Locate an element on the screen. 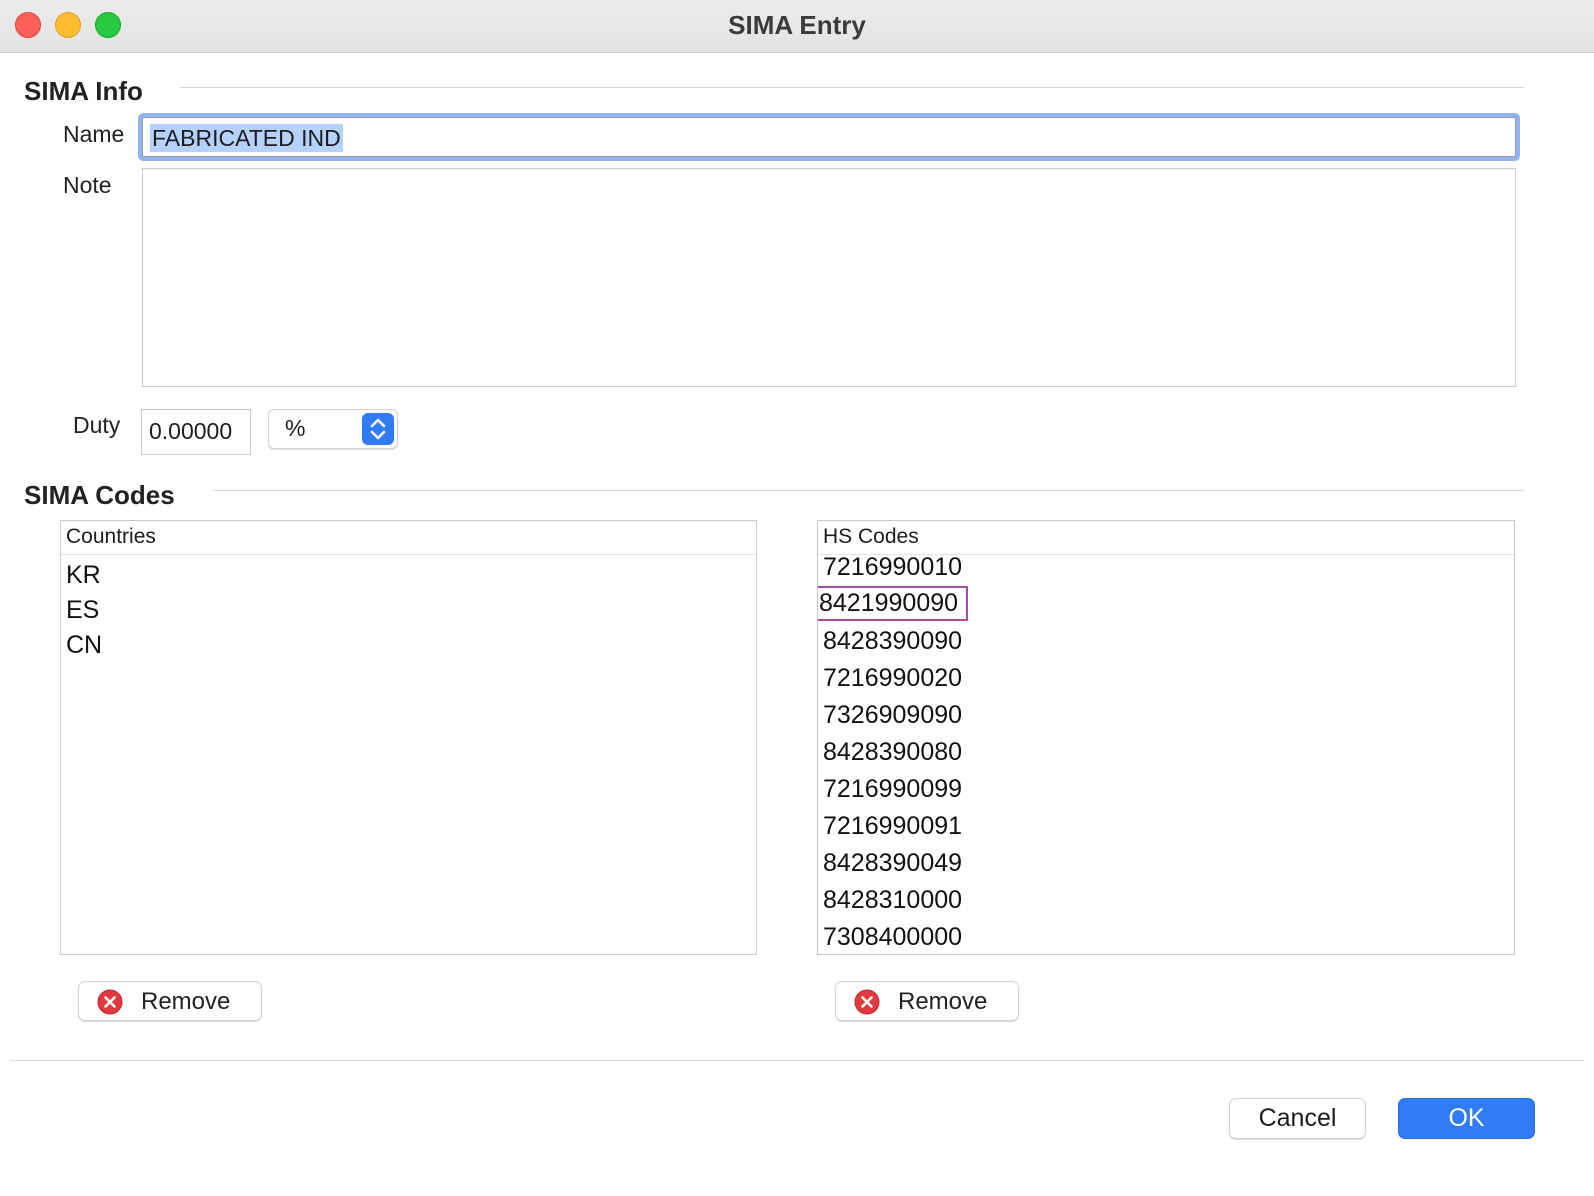 The image size is (1594, 1196). name-field: FABRICATED IND is located at coordinates (829, 137).